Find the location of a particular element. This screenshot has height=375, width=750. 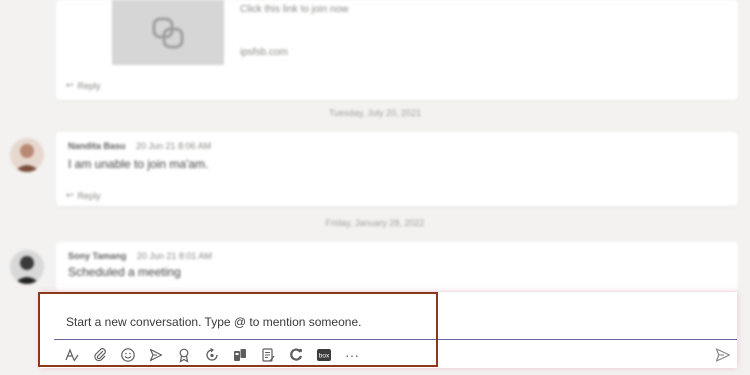

format-icon is located at coordinates (72, 355).